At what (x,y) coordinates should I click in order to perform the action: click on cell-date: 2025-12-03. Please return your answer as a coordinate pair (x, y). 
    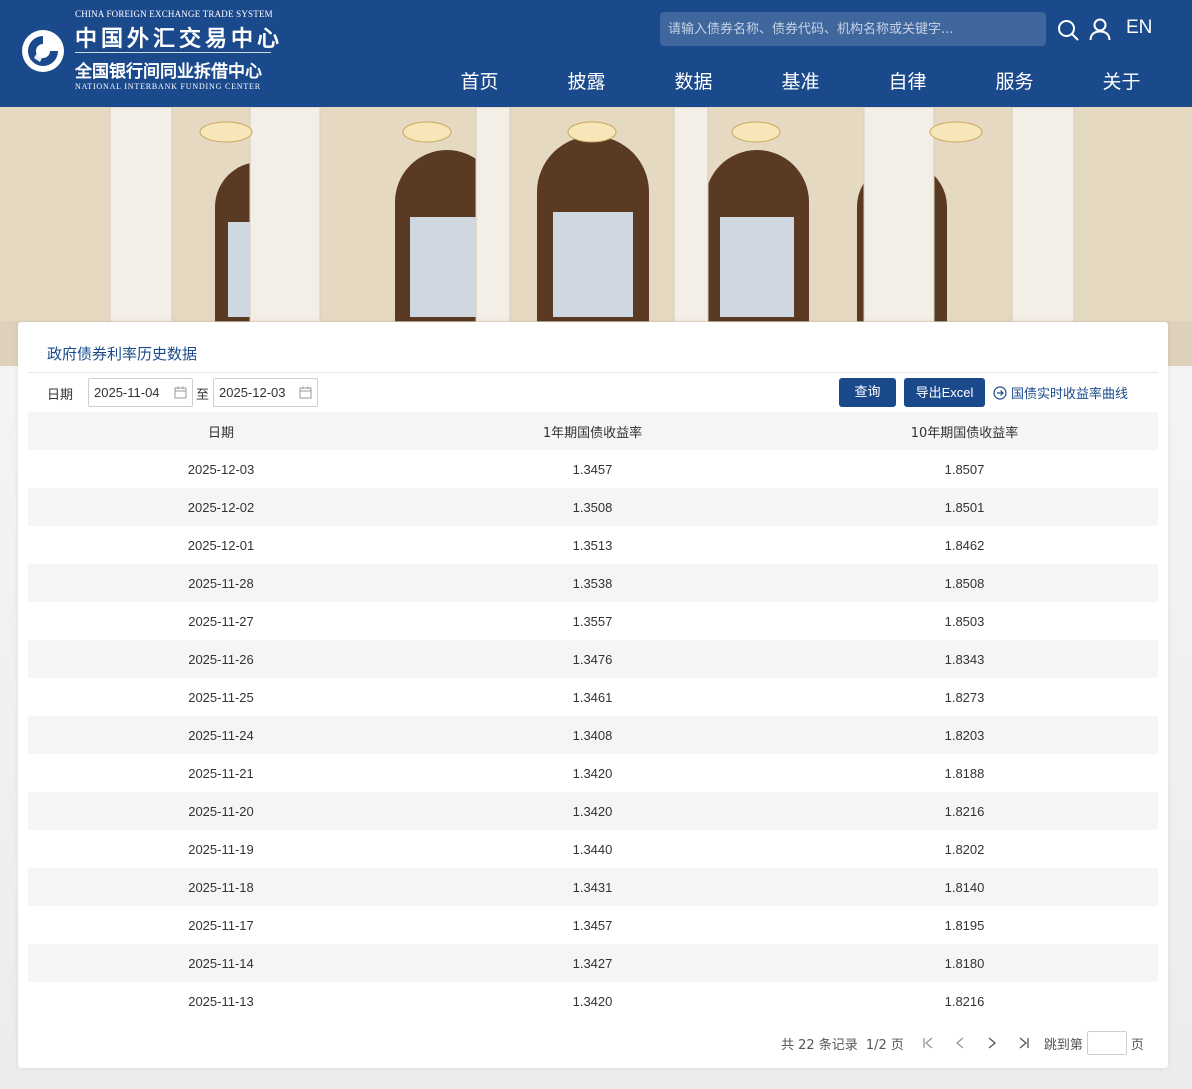
    Looking at the image, I should click on (221, 469).